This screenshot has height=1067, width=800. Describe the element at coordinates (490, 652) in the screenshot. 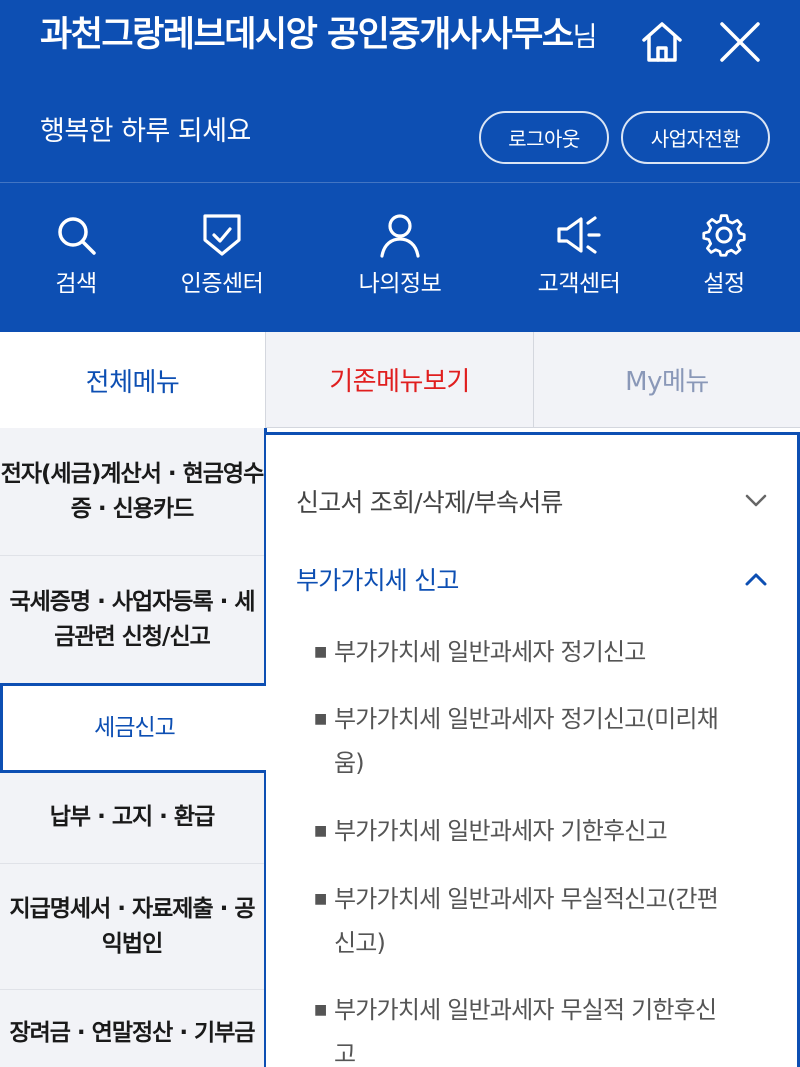

I see `submenu-label: 부가가치세 일반과세자 정기신고` at that location.